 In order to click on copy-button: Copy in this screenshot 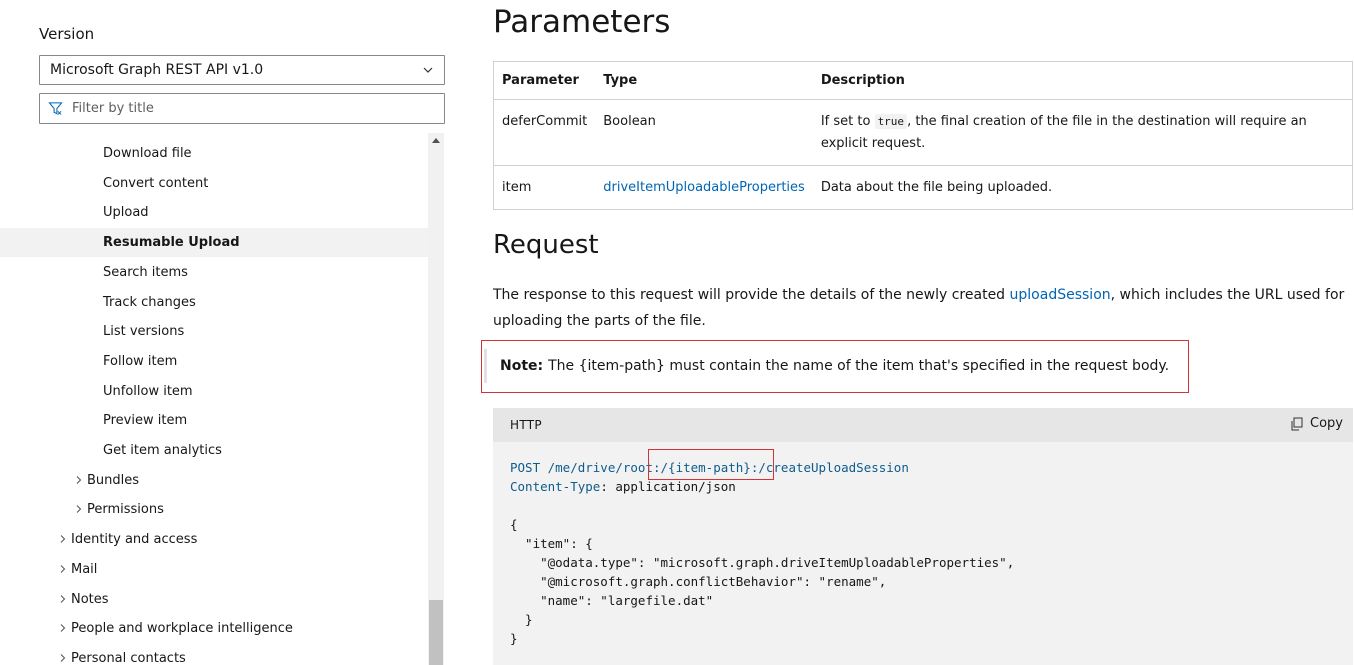, I will do `click(1316, 423)`.